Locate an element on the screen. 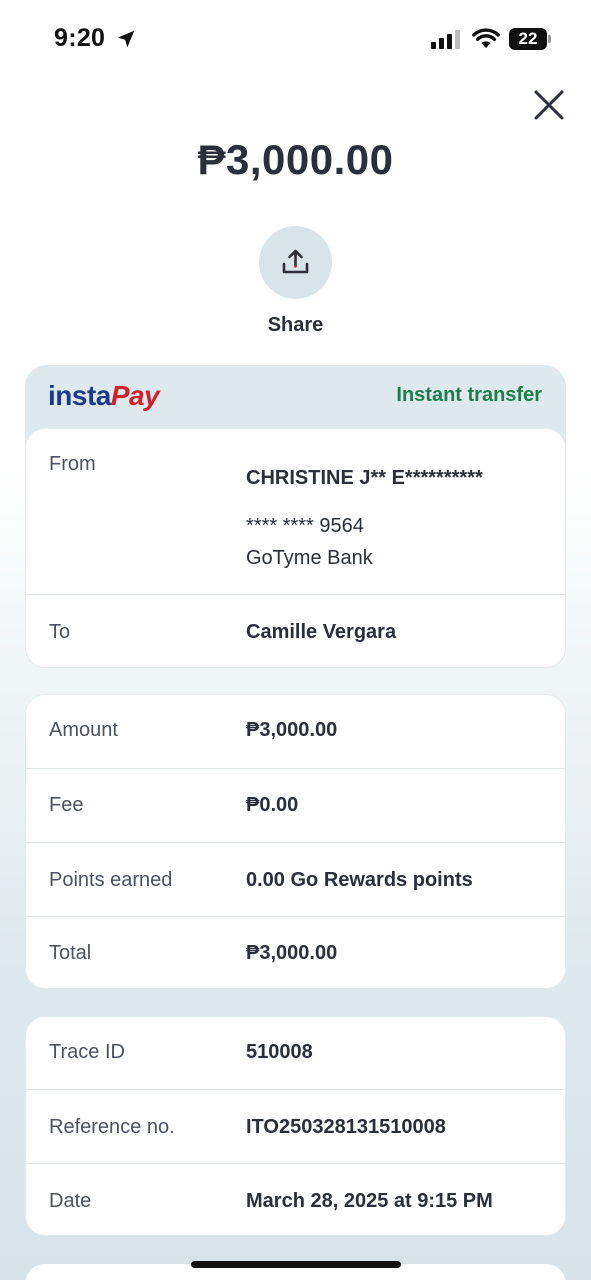  from-bank: GoTyme Bank is located at coordinates (309, 558).